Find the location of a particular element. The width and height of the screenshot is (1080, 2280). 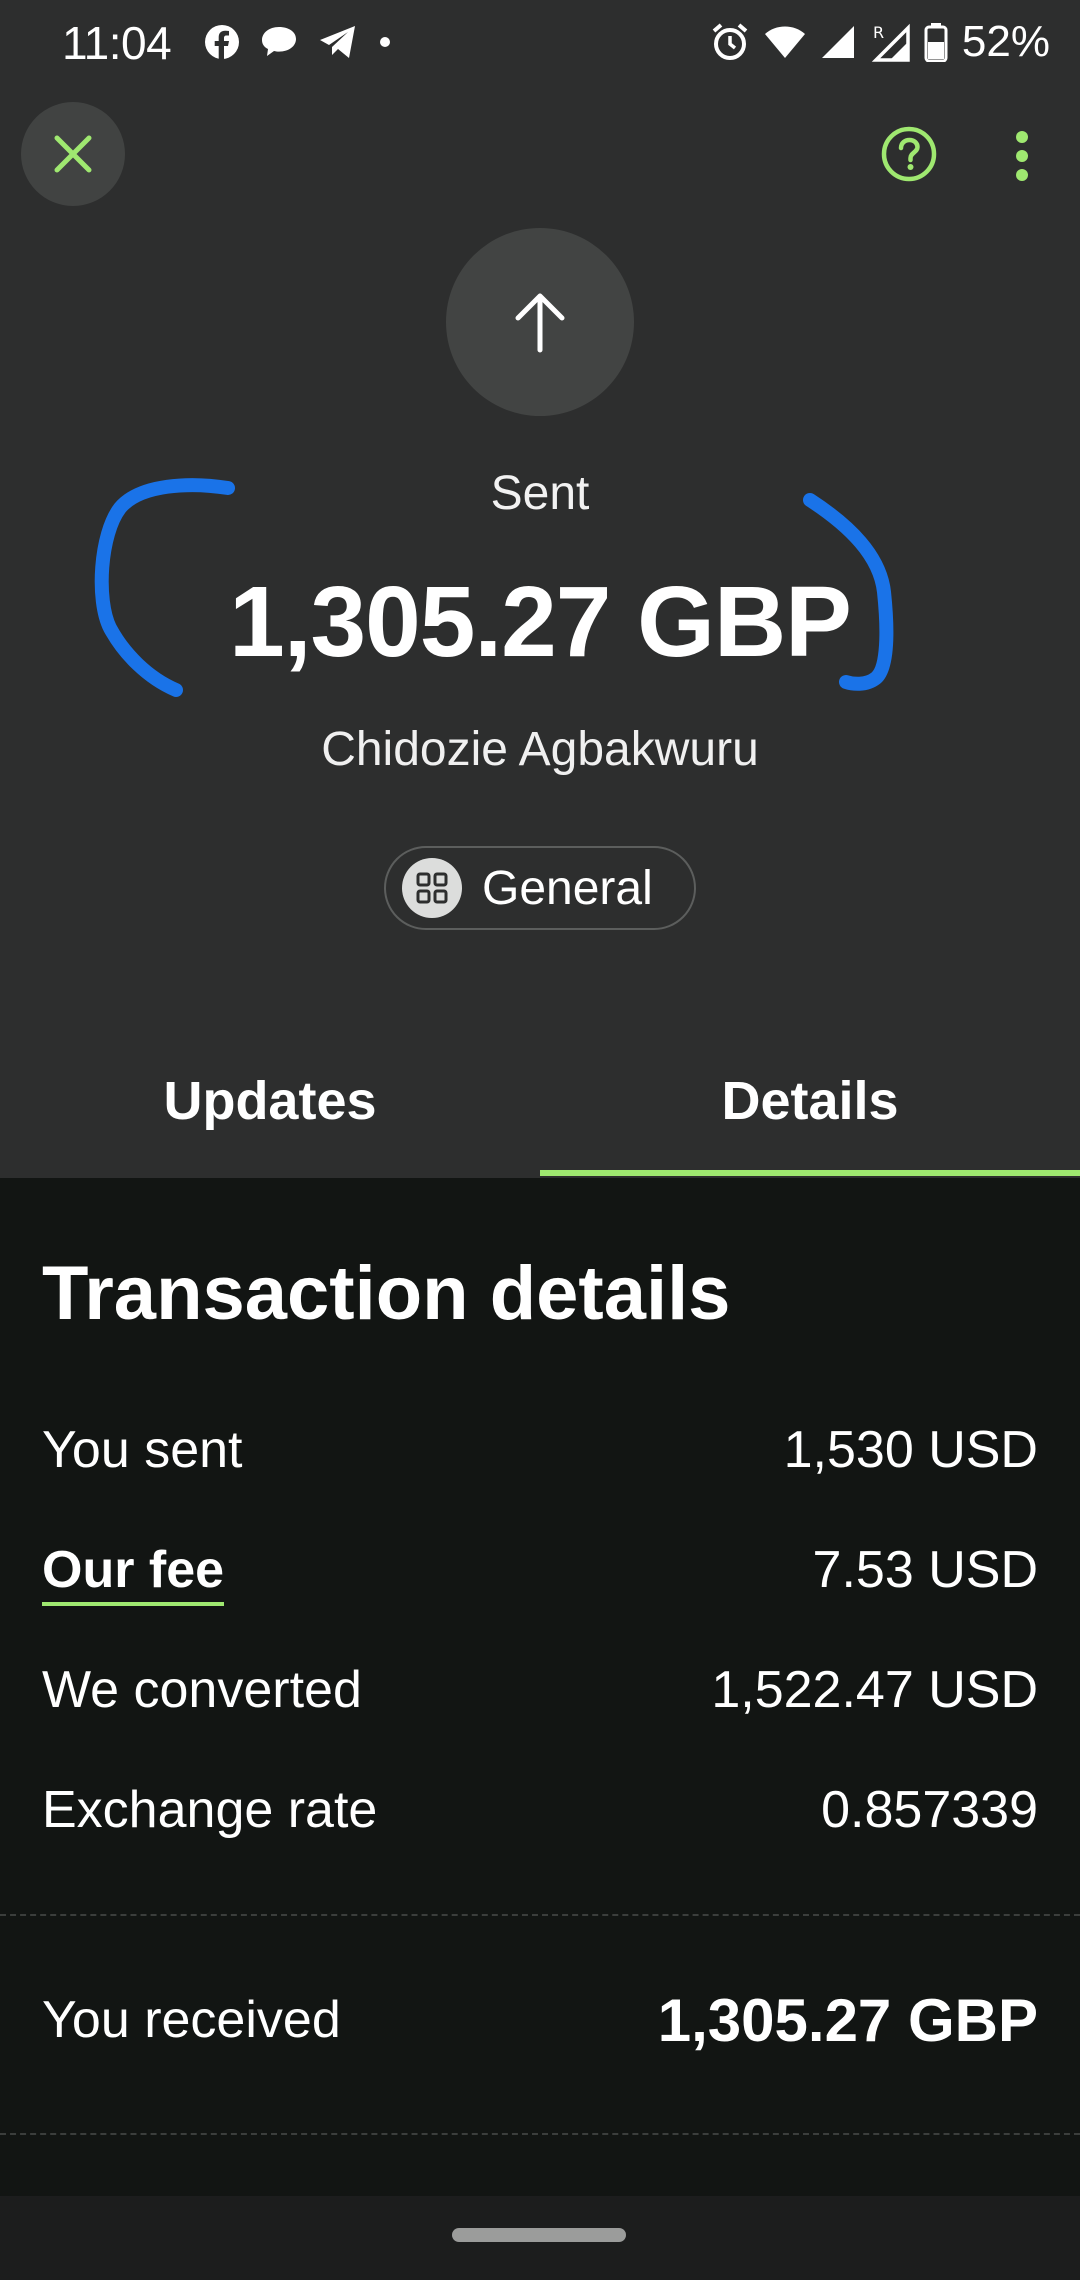

fee-info-link: Our fee is located at coordinates (133, 1573).